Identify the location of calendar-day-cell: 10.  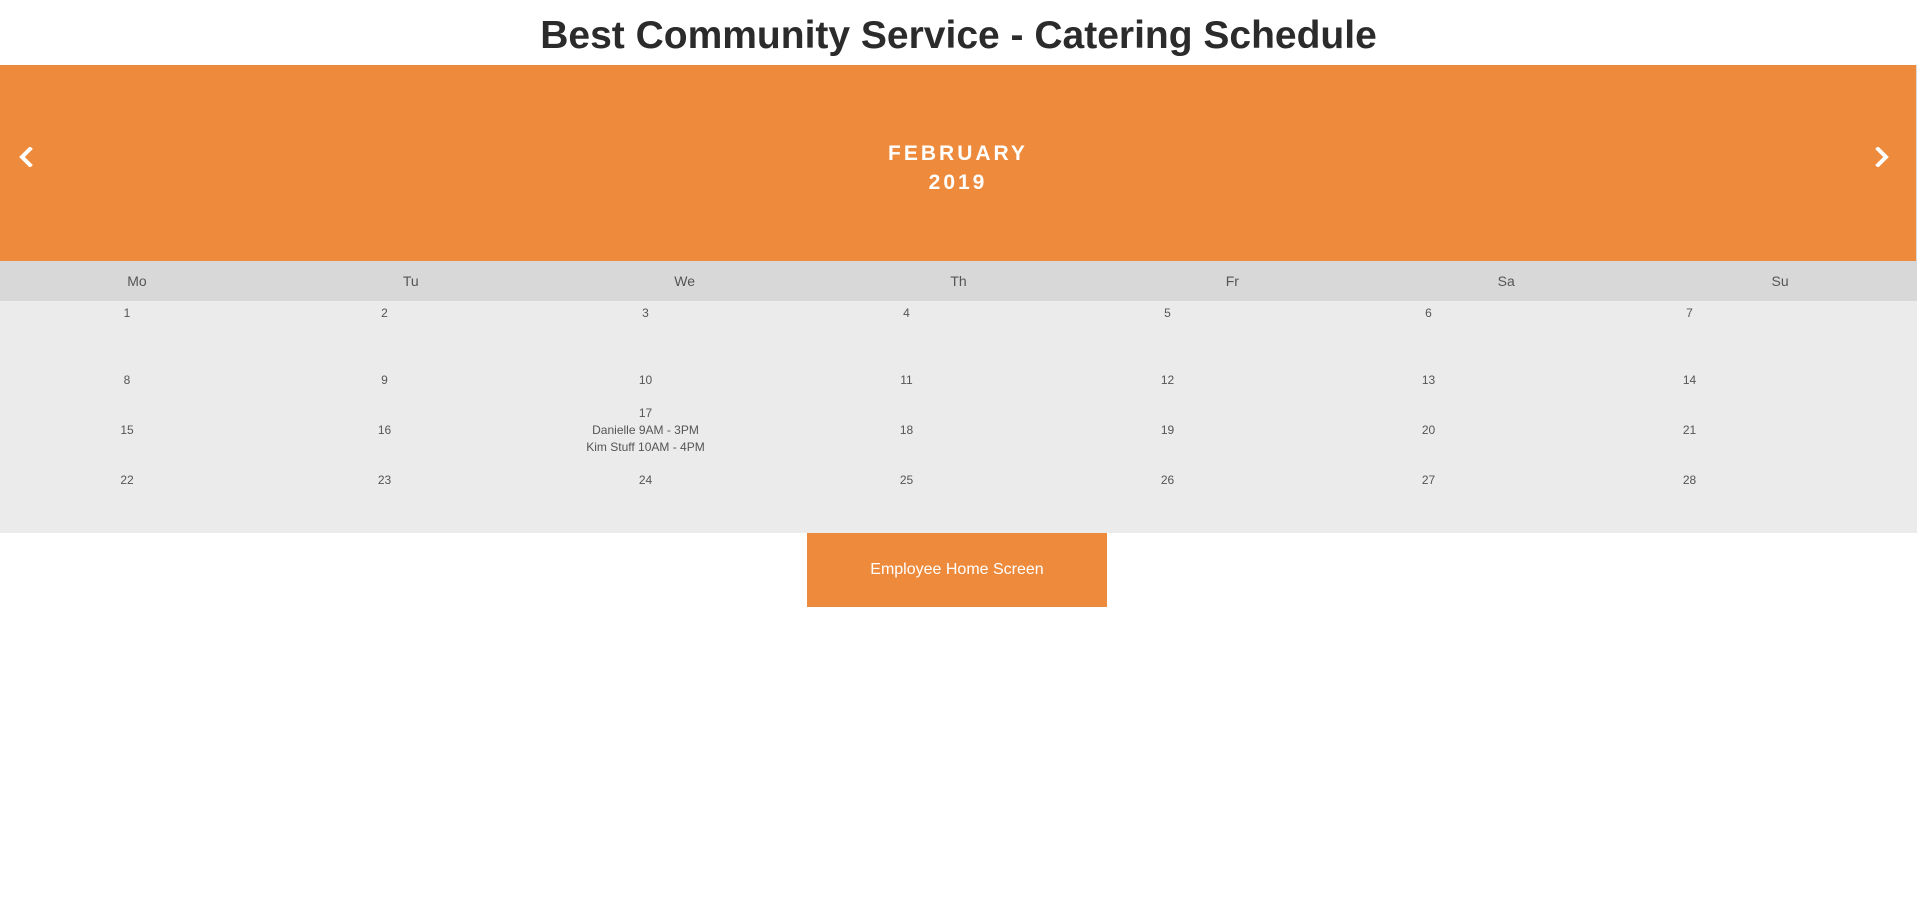
(645, 380).